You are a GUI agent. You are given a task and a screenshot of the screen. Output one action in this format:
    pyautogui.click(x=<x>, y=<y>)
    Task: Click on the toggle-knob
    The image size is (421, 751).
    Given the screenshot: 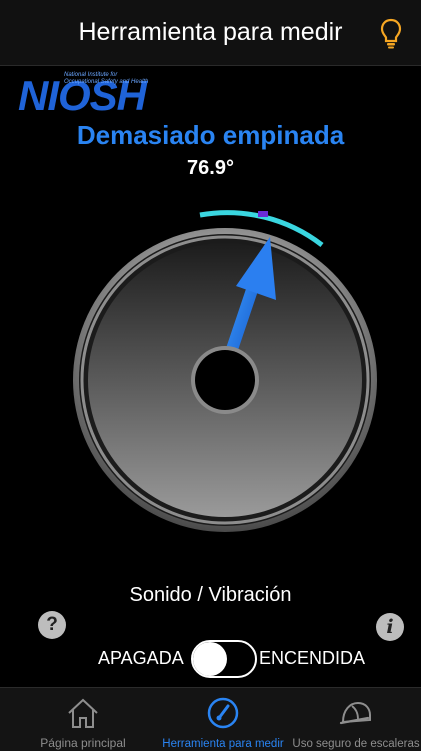 What is the action you would take?
    pyautogui.click(x=210, y=659)
    